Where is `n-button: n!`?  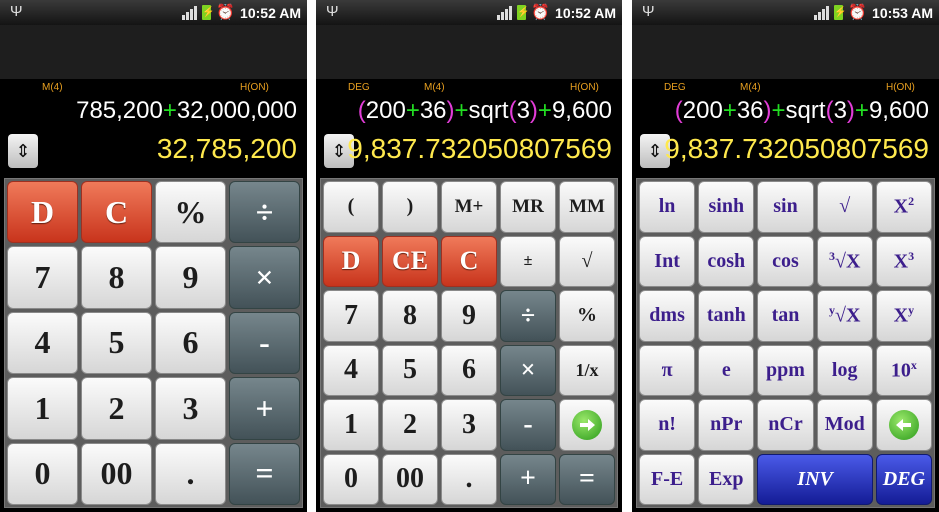 n-button: n! is located at coordinates (667, 425).